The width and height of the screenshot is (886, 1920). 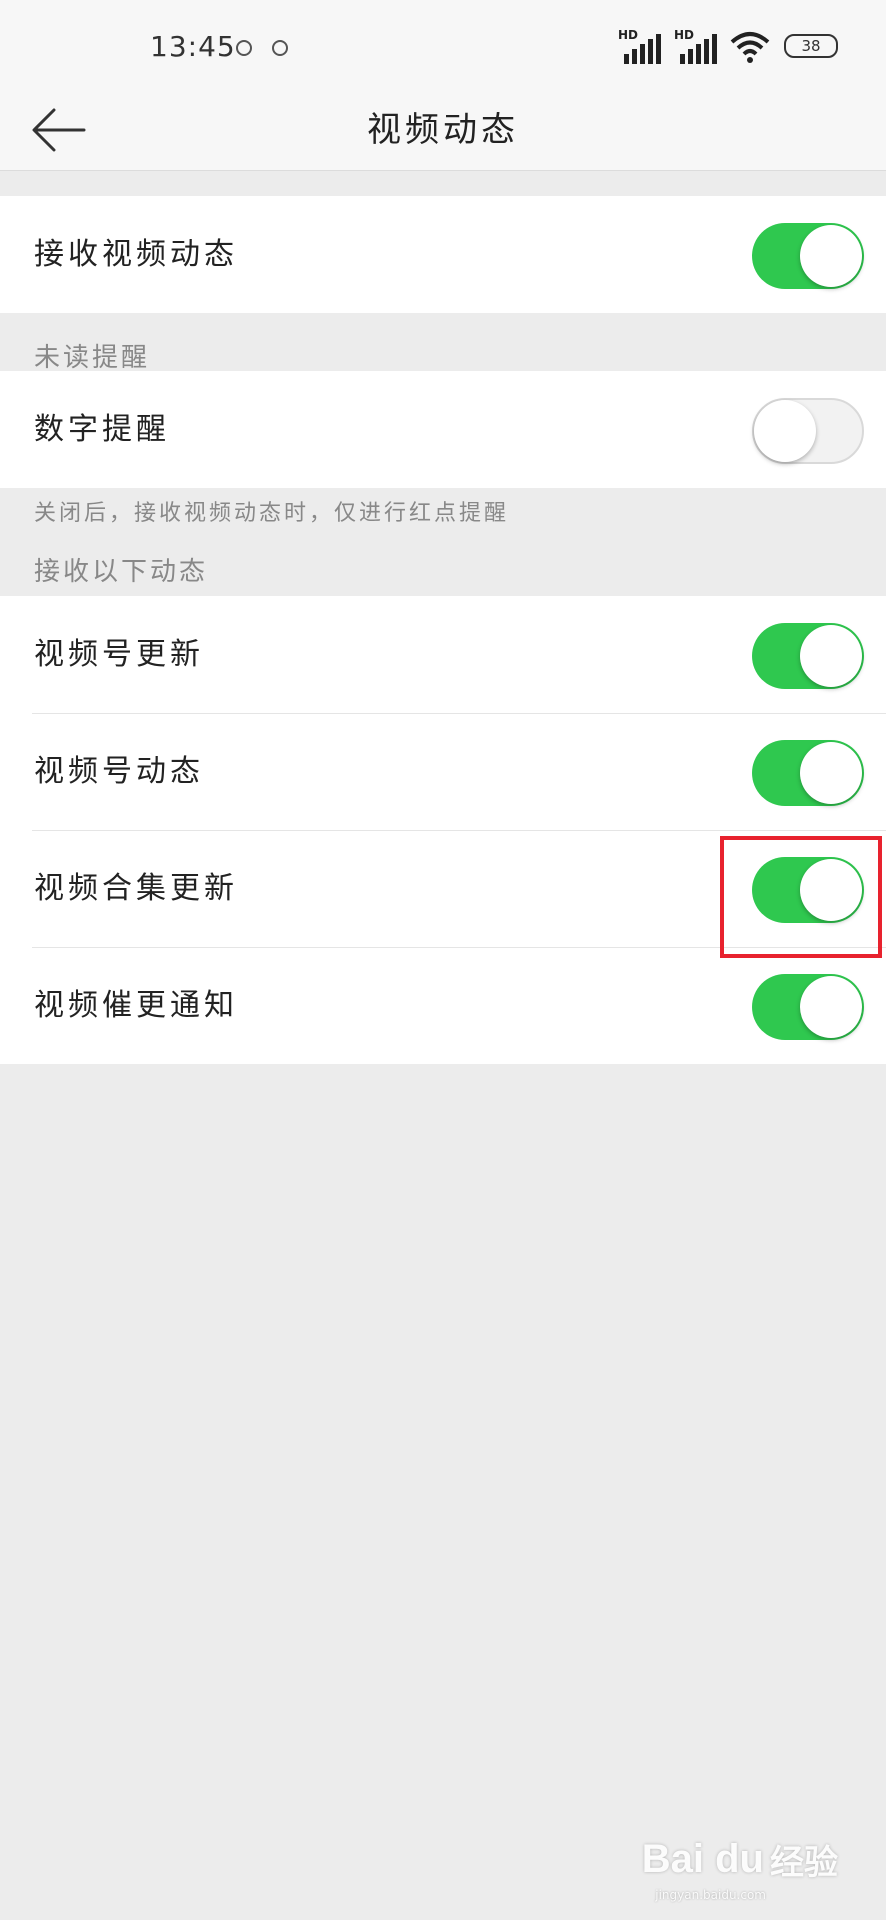 What do you see at coordinates (92, 358) in the screenshot?
I see `section-label-unread: 未读提醒` at bounding box center [92, 358].